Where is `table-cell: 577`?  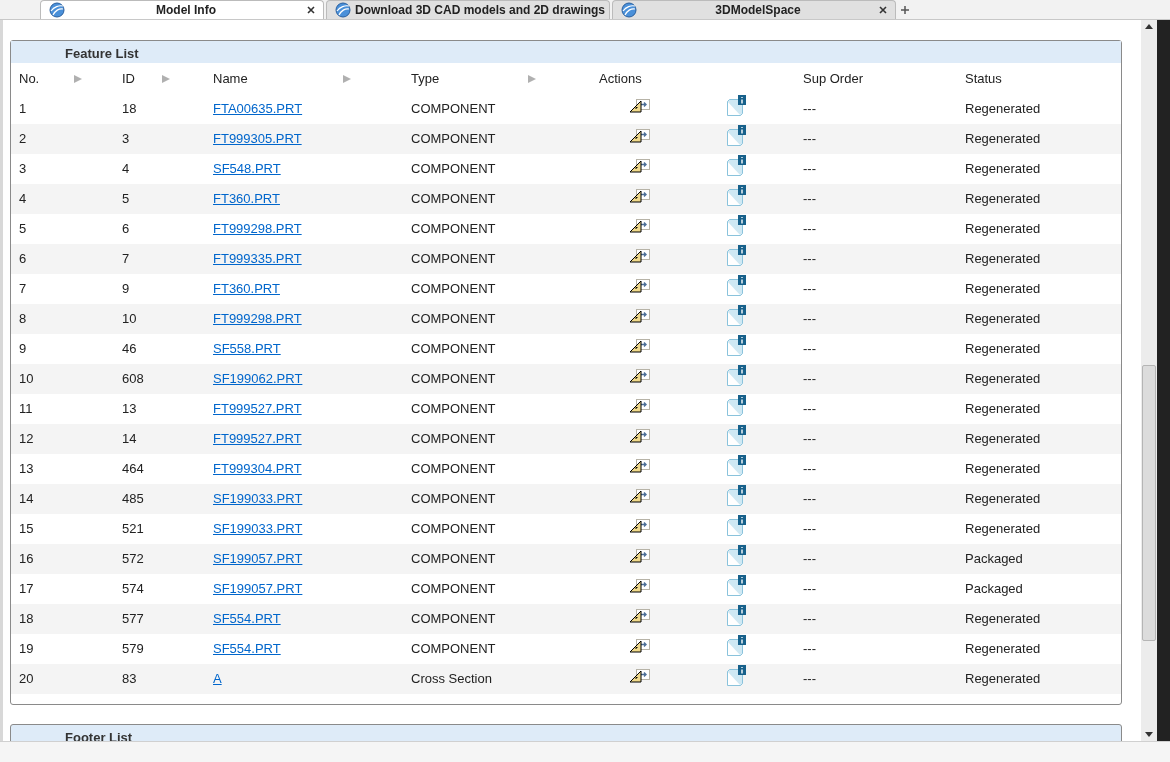
table-cell: 577 is located at coordinates (133, 619).